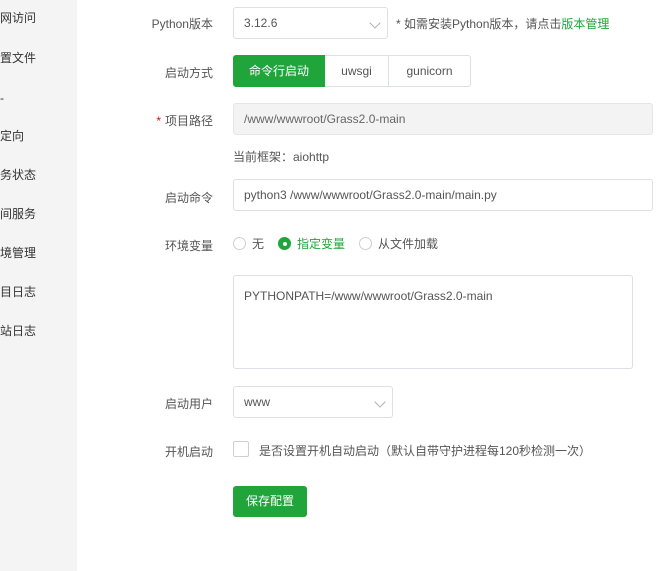 The width and height of the screenshot is (669, 571). Describe the element at coordinates (430, 71) in the screenshot. I see `start-mode-gunicorn-button: gunicorn` at that location.